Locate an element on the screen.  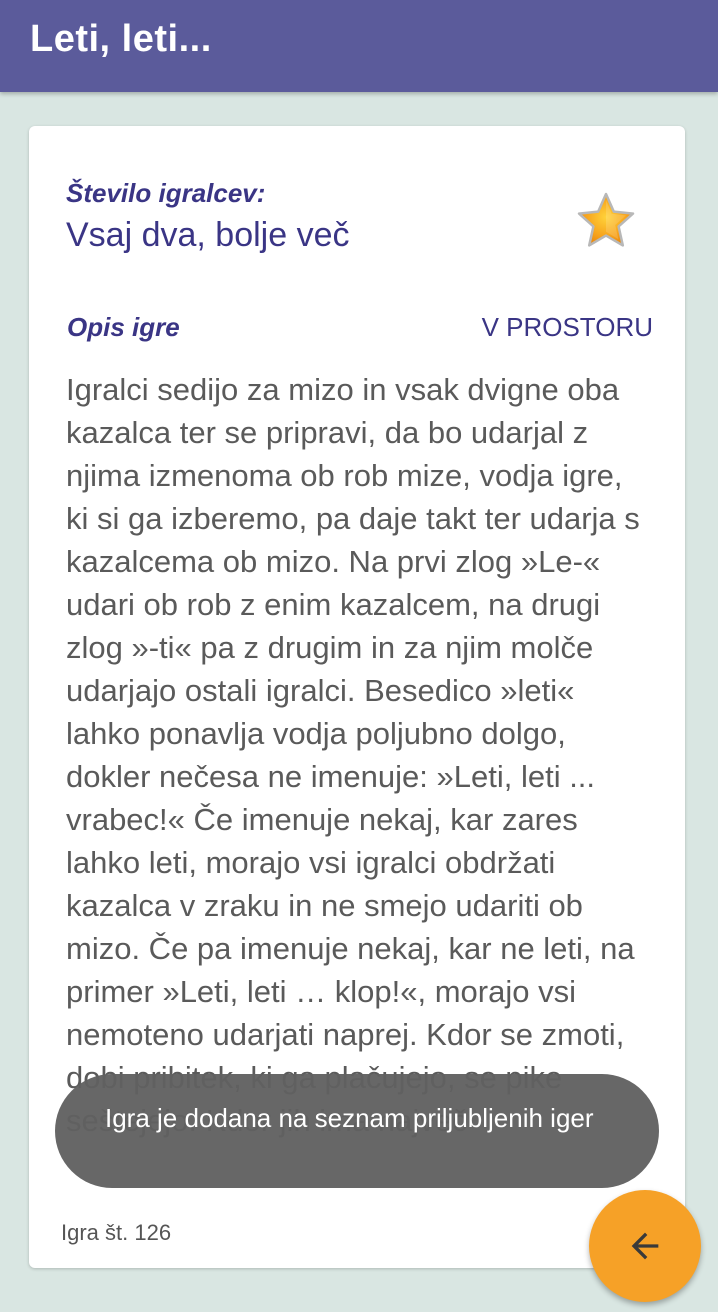
game-number: Igra št. 126 is located at coordinates (116, 1232).